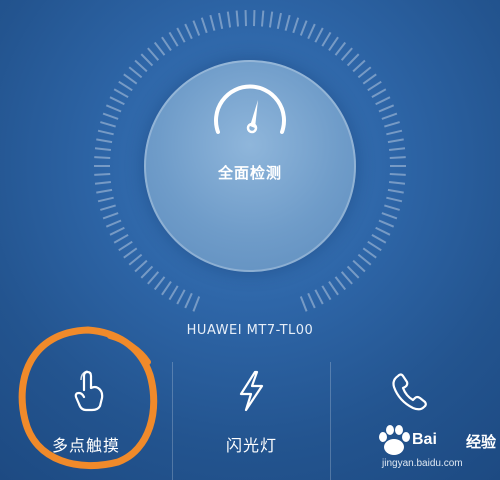 This screenshot has height=480, width=500. Describe the element at coordinates (86, 421) in the screenshot. I see `multitouch-test-button: 多点触摸` at that location.